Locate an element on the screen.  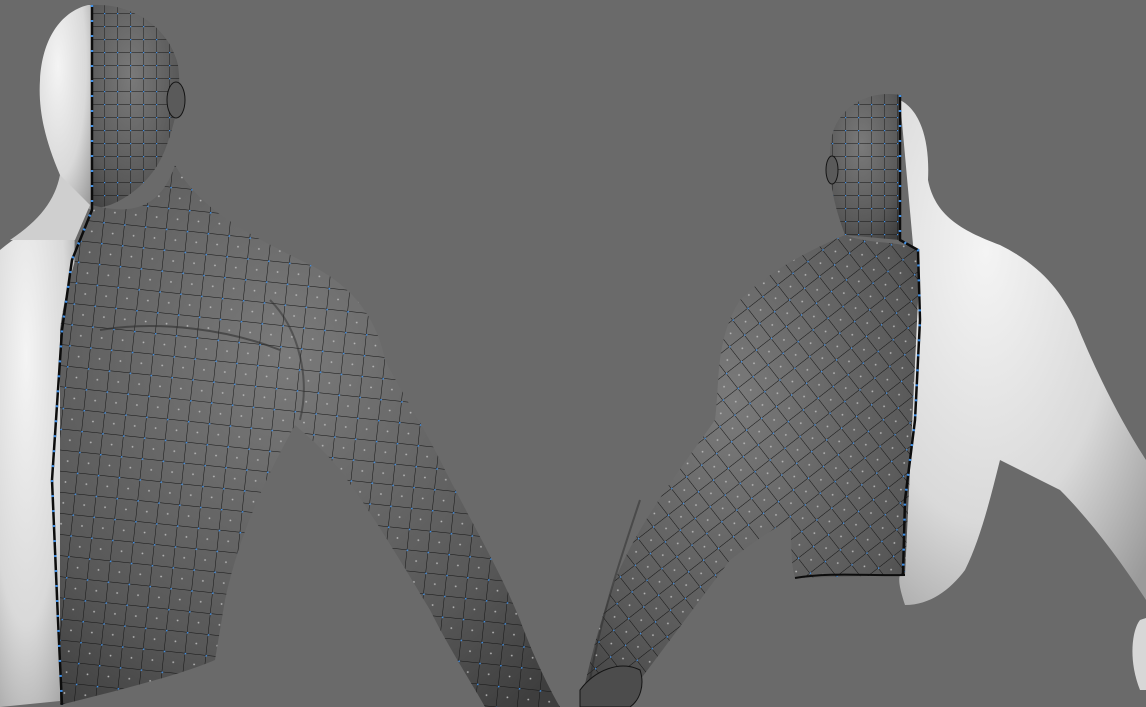
front-clay-face is located at coordinates (65, 107).